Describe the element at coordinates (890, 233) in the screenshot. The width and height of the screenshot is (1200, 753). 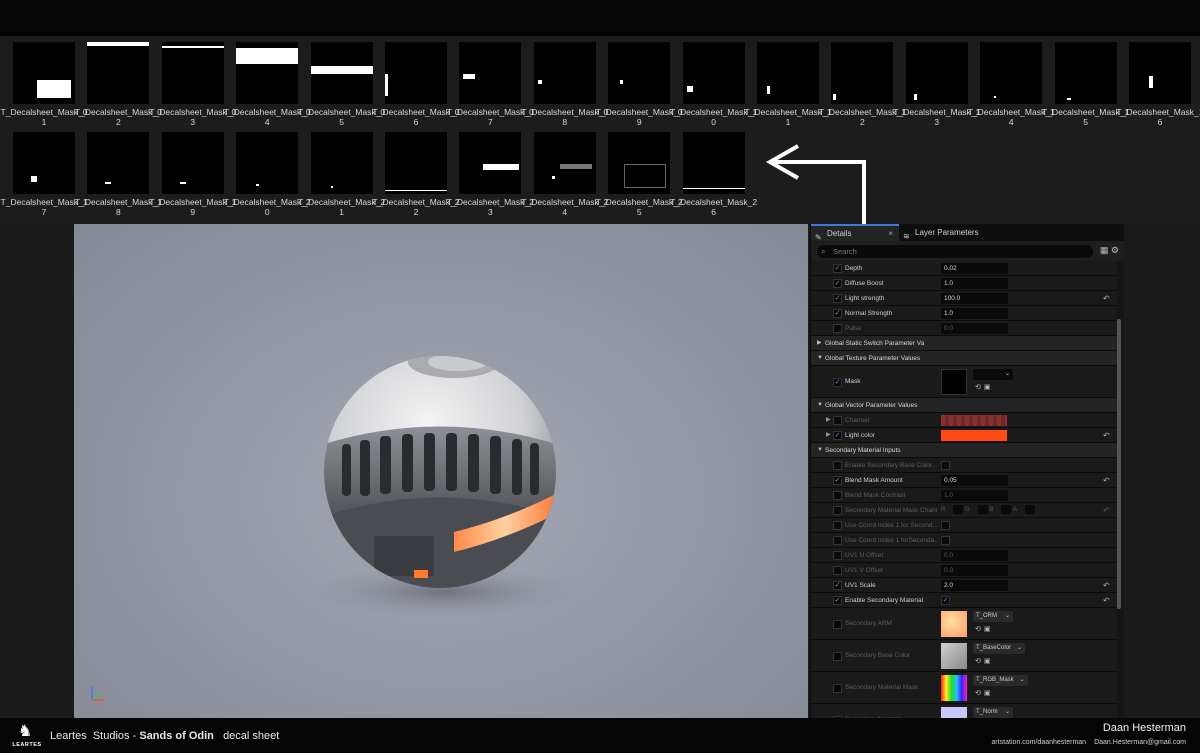
I see `close-icon: ×` at that location.